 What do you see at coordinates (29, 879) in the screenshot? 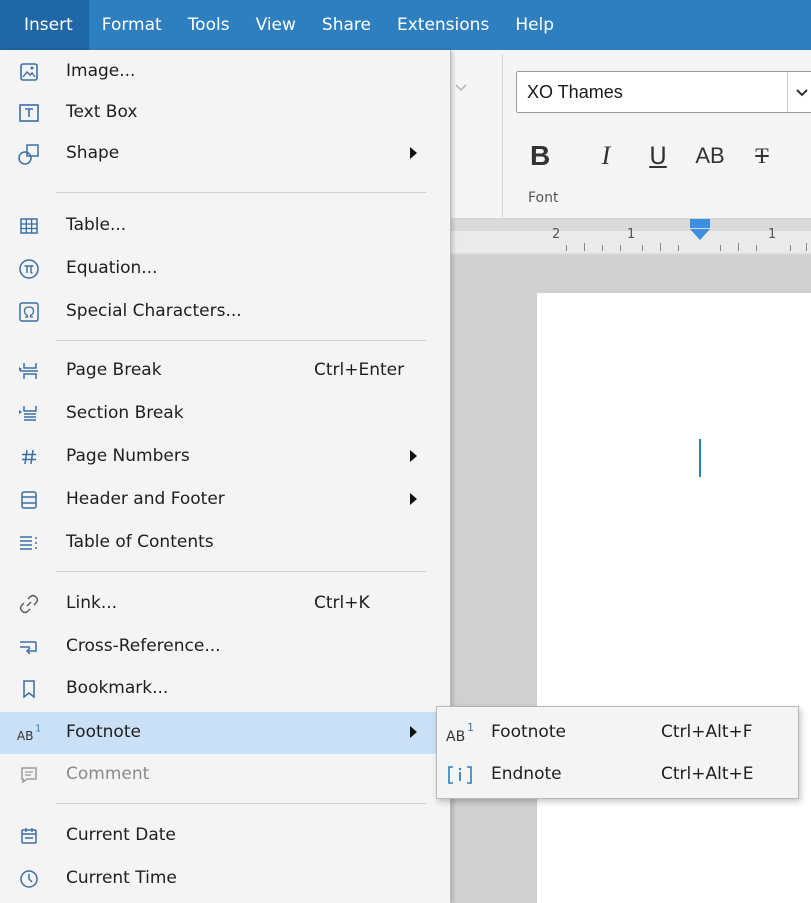
I see `clock-icon` at bounding box center [29, 879].